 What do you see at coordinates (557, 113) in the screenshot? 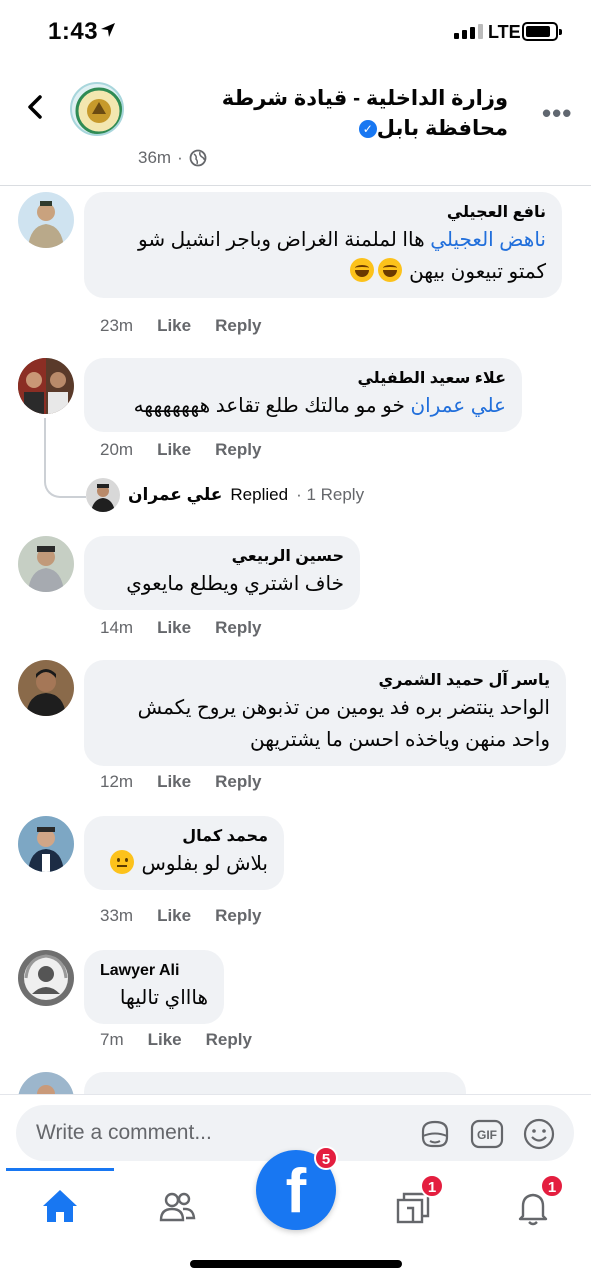
I see `more-options-icon: •••` at bounding box center [557, 113].